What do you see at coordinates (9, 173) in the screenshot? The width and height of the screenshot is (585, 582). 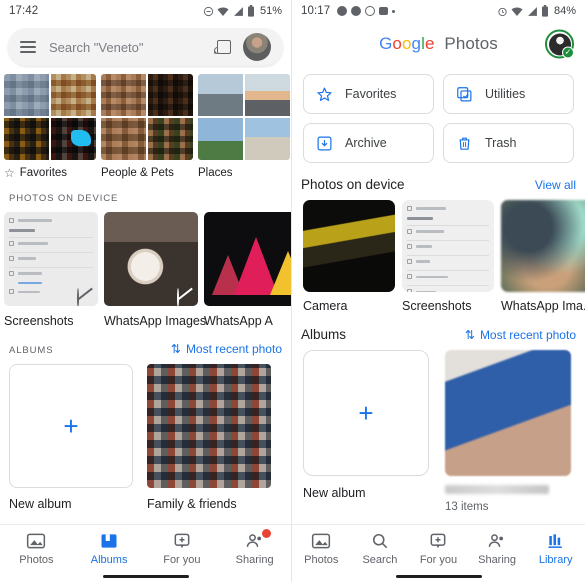 I see `star-icon: ☆` at bounding box center [9, 173].